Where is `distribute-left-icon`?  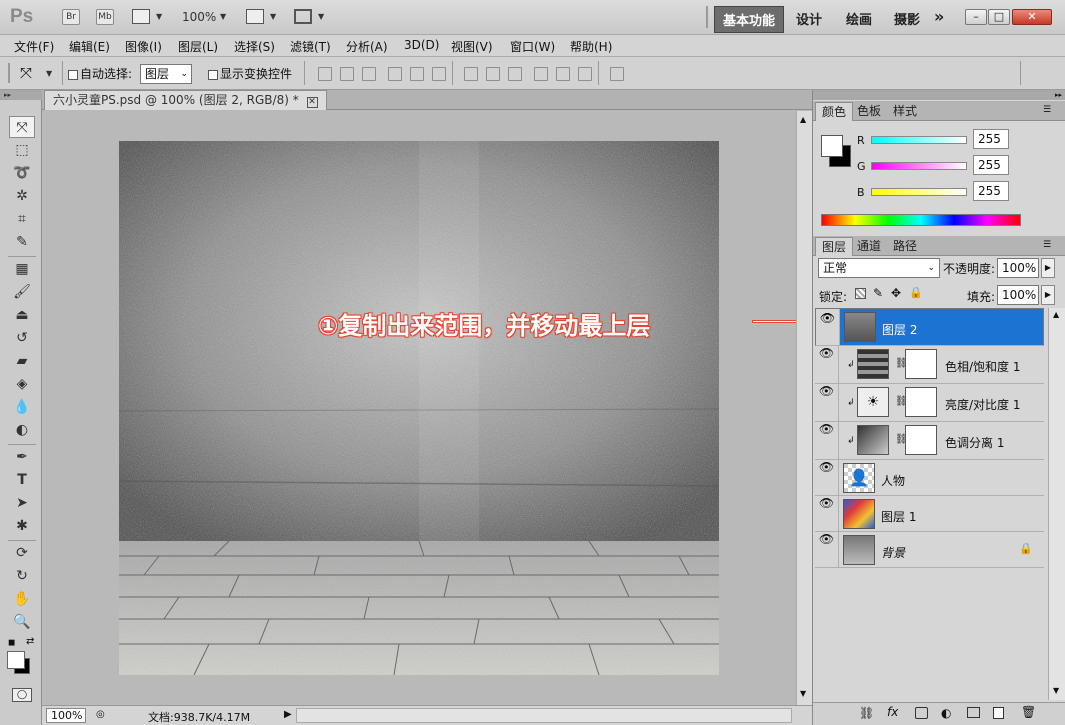 distribute-left-icon is located at coordinates (541, 74).